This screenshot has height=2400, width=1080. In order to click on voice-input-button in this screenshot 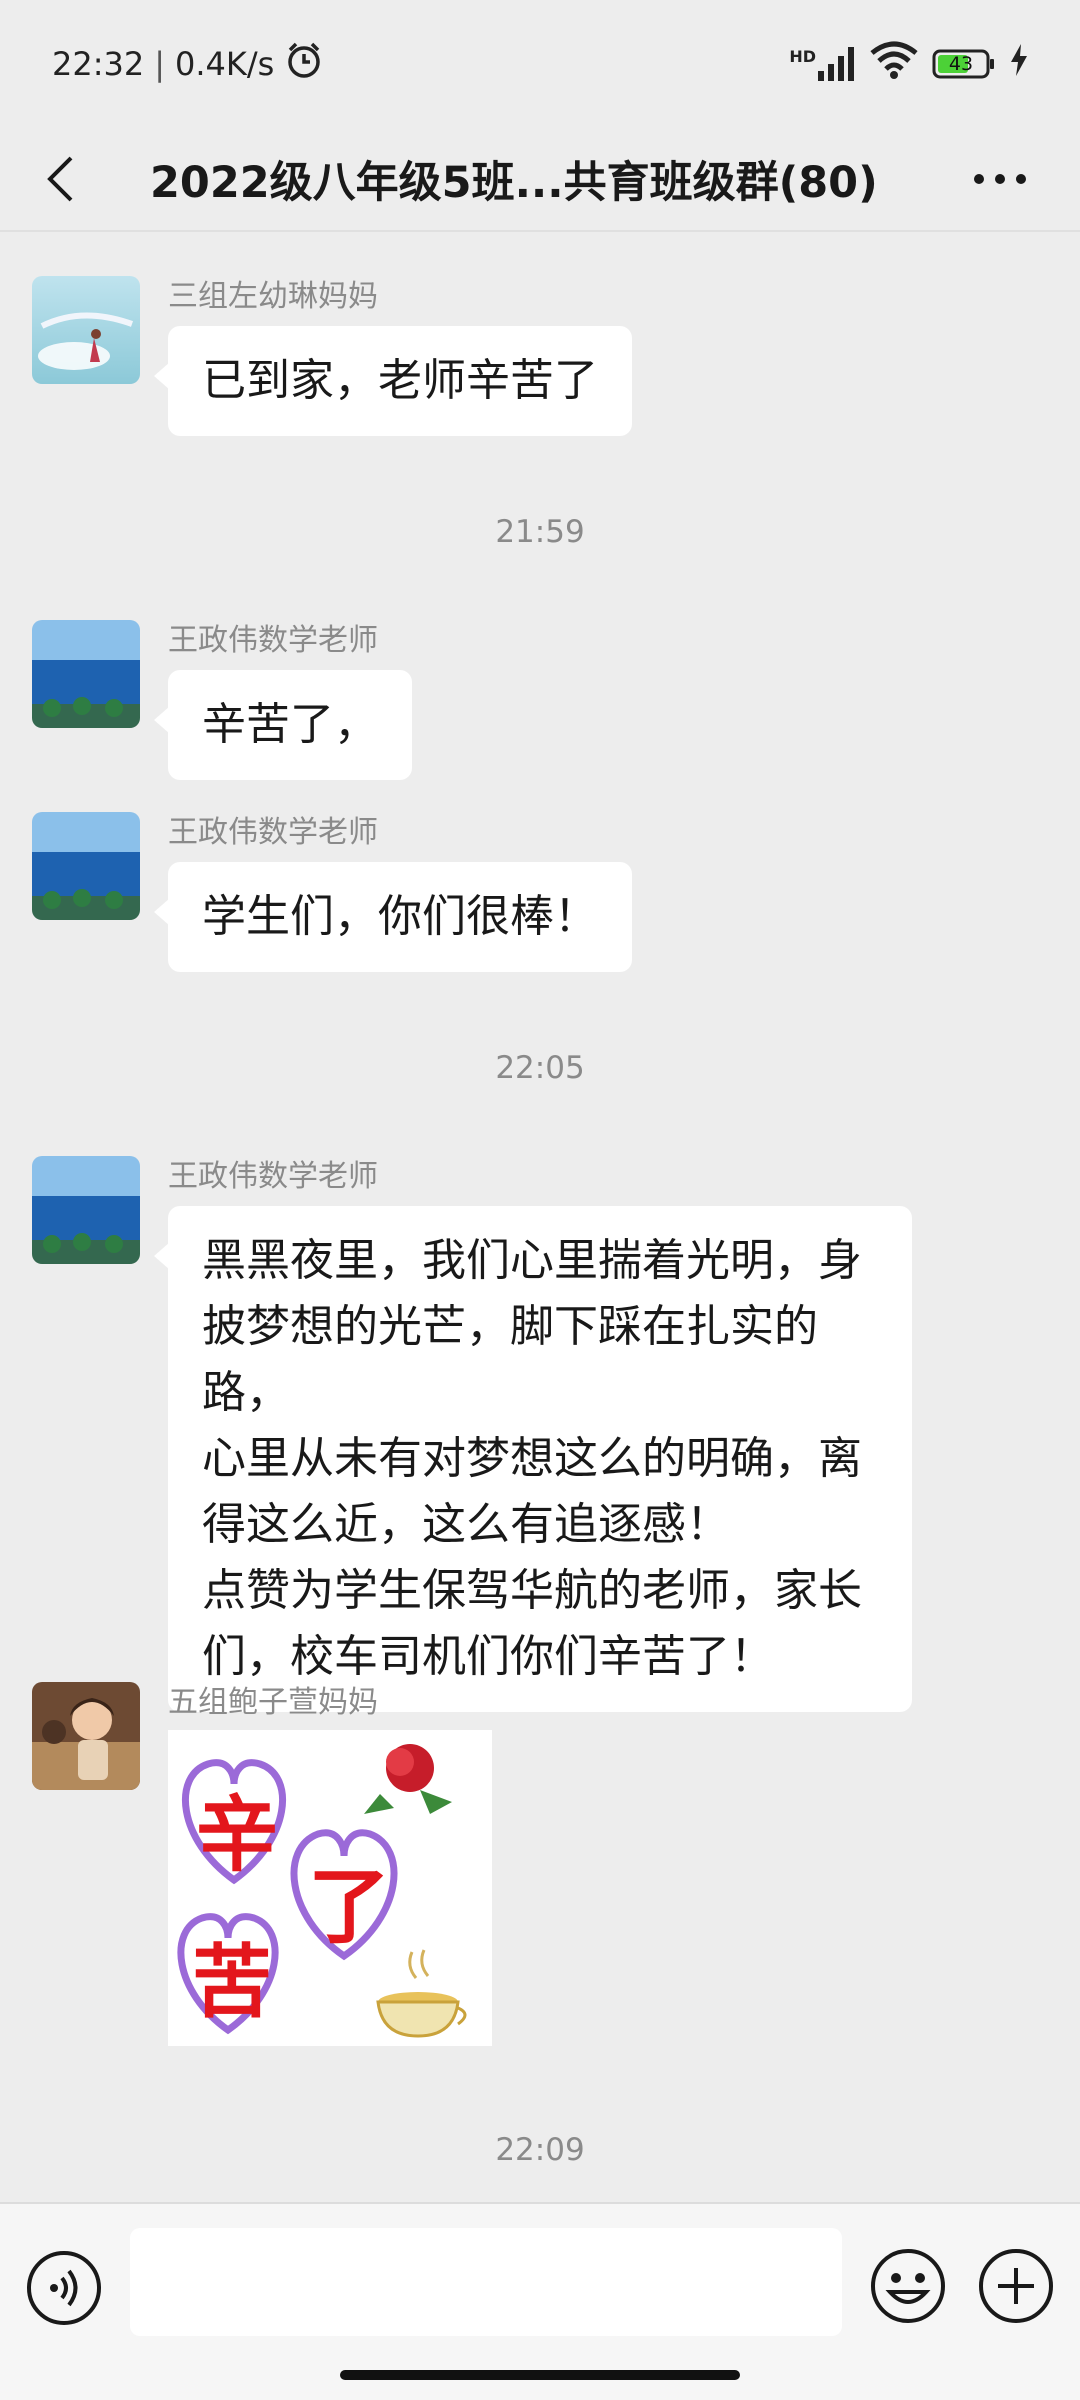, I will do `click(64, 2288)`.